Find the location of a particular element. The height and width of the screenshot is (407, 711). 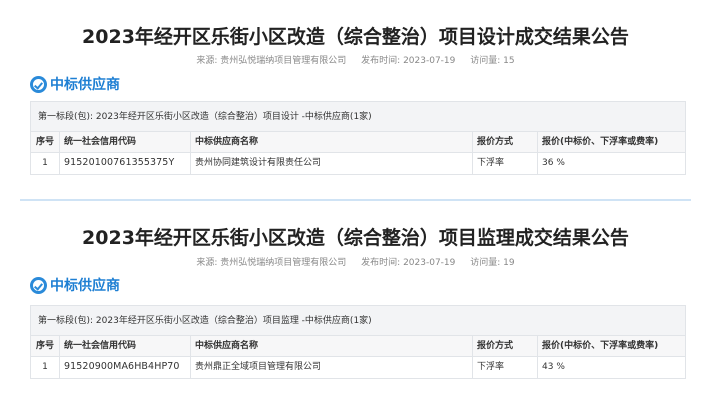

notice-title: 2023年经开区乐街小区改造（综合整治）项目设计成交结果公告 is located at coordinates (355, 37).